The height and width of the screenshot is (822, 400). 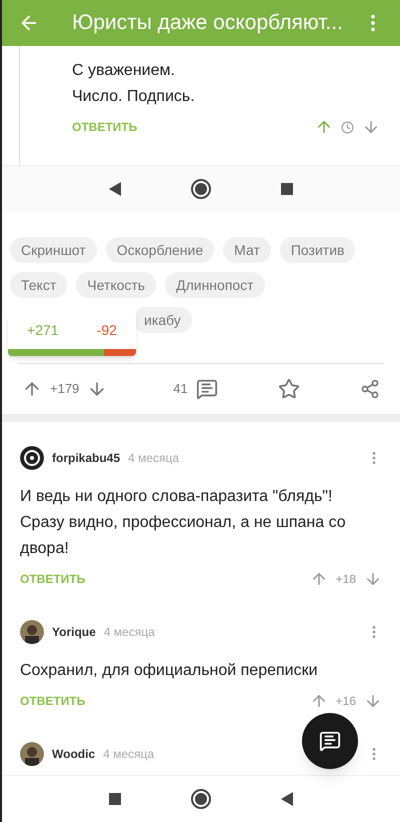 I want to click on post-rating: +179, so click(x=65, y=389).